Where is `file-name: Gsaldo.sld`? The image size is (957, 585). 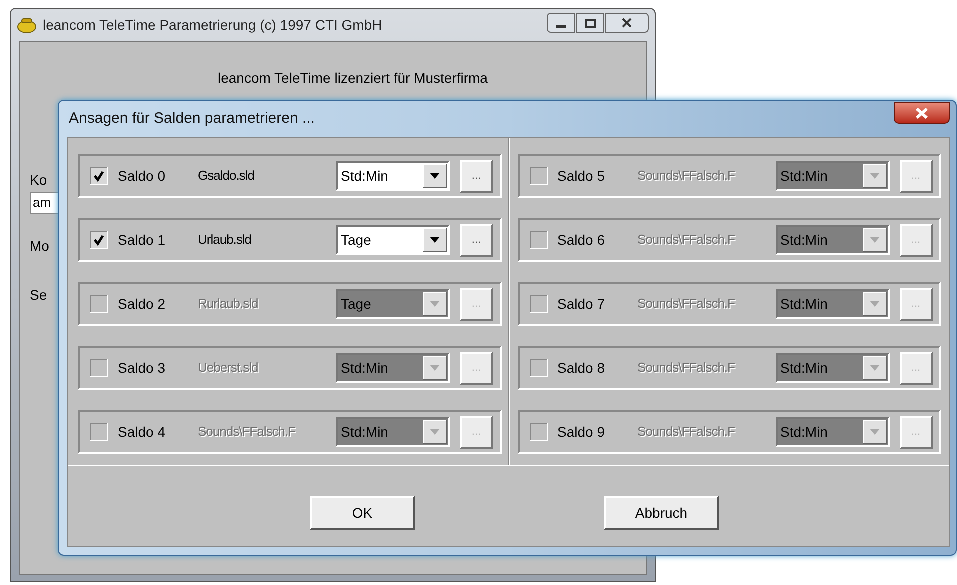
file-name: Gsaldo.sld is located at coordinates (227, 176).